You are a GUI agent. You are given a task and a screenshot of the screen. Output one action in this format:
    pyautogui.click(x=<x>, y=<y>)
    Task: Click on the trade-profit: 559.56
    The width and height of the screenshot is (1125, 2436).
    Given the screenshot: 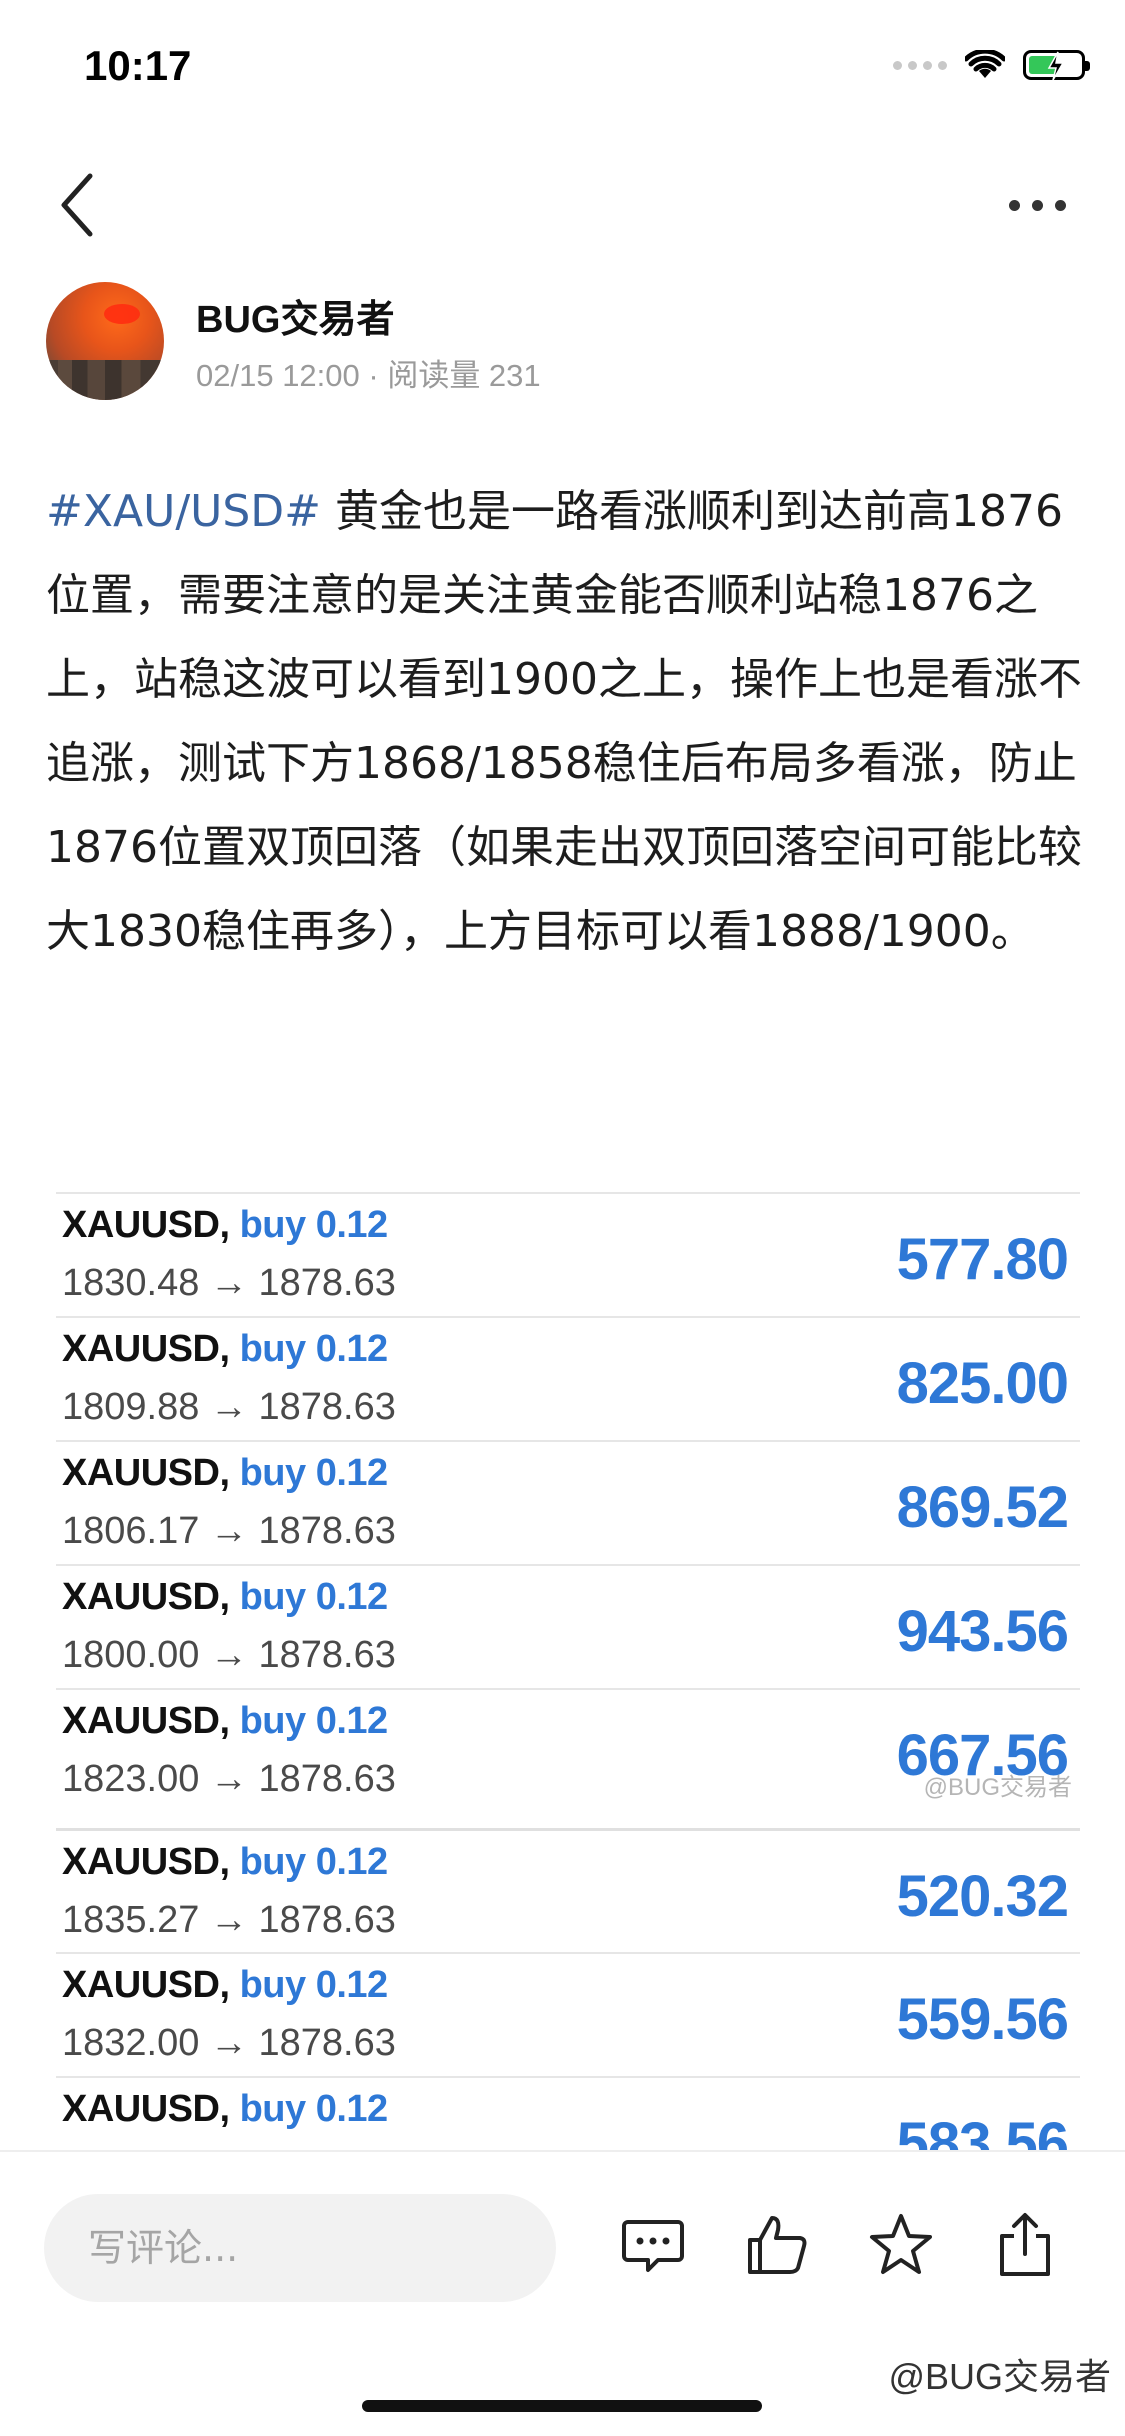 What is the action you would take?
    pyautogui.click(x=982, y=2019)
    